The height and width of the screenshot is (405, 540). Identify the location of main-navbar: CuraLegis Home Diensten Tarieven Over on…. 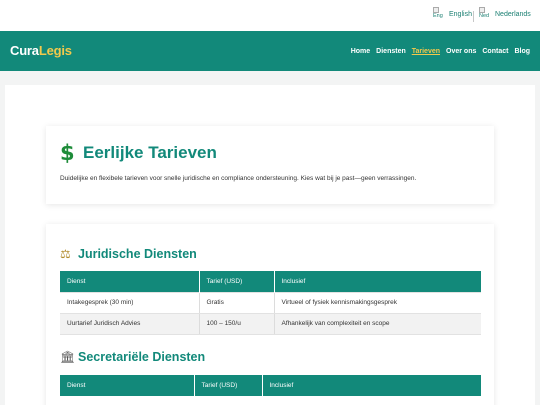
(270, 51).